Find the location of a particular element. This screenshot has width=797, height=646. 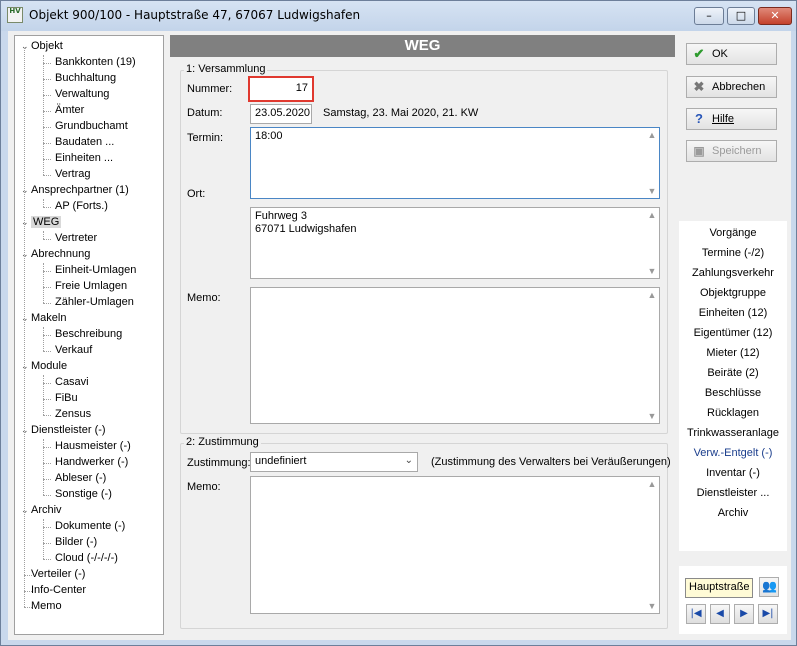

ort-input: Fuhrweg 3 67071 Ludwigshafen ▲ ▼ is located at coordinates (455, 243).